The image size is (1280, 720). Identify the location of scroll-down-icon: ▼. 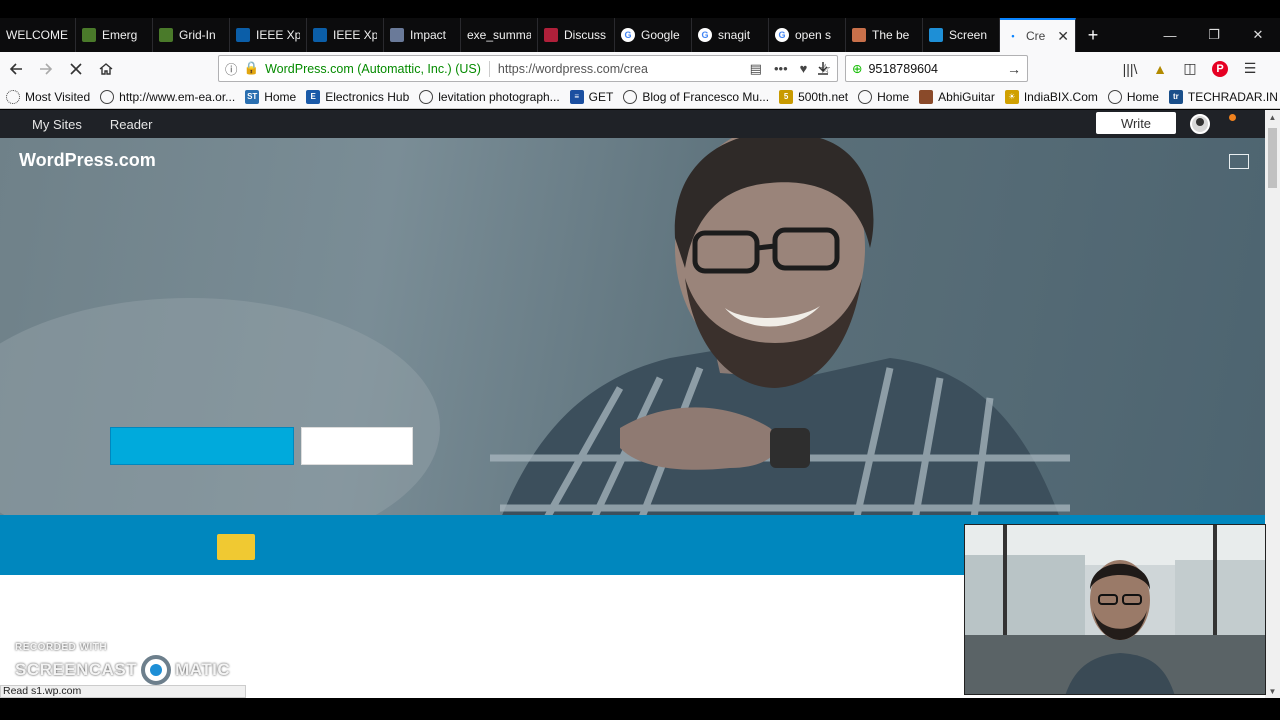
(1272, 691).